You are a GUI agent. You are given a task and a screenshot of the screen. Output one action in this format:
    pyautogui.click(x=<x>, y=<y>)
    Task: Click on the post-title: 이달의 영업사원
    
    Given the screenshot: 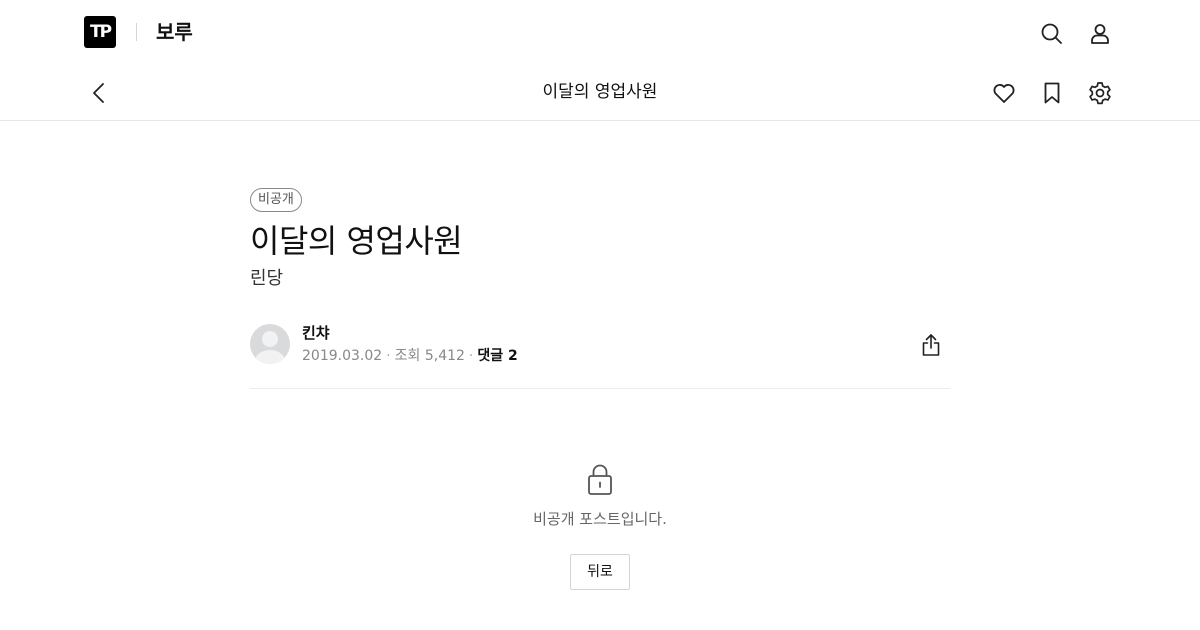 What is the action you would take?
    pyautogui.click(x=356, y=241)
    